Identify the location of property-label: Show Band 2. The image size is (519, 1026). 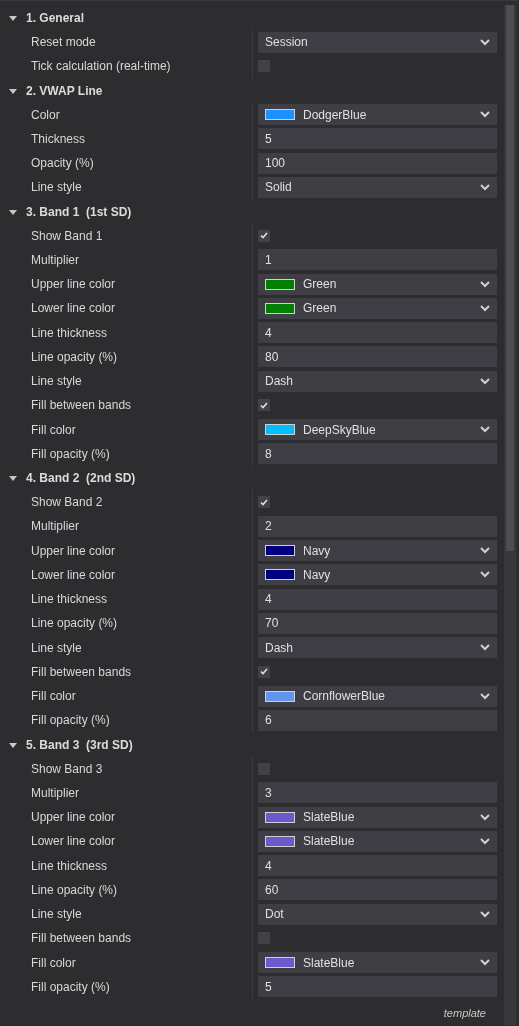
(126, 502).